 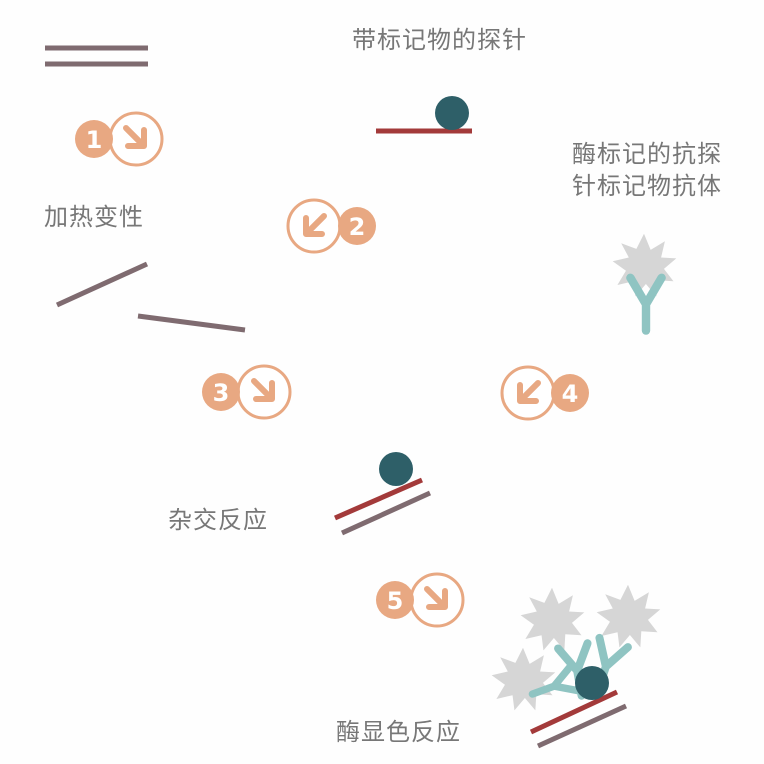 I want to click on double-stranded-dna, so click(x=96, y=56).